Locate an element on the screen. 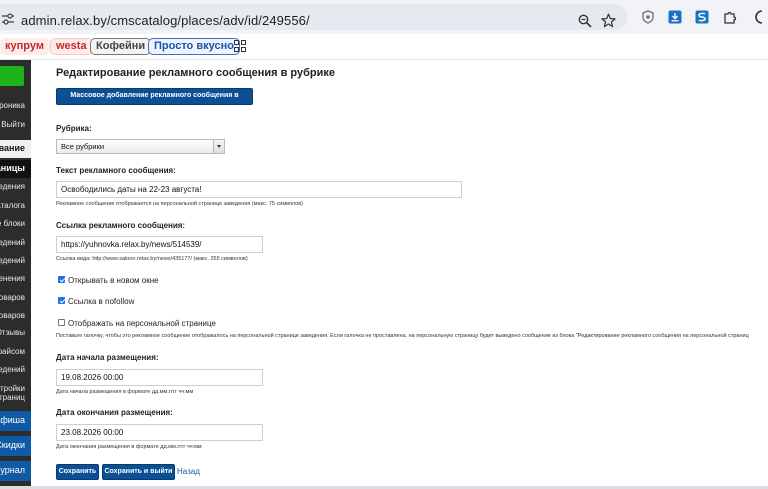 The width and height of the screenshot is (768, 489). sidebar-item: стройки is located at coordinates (12, 388).